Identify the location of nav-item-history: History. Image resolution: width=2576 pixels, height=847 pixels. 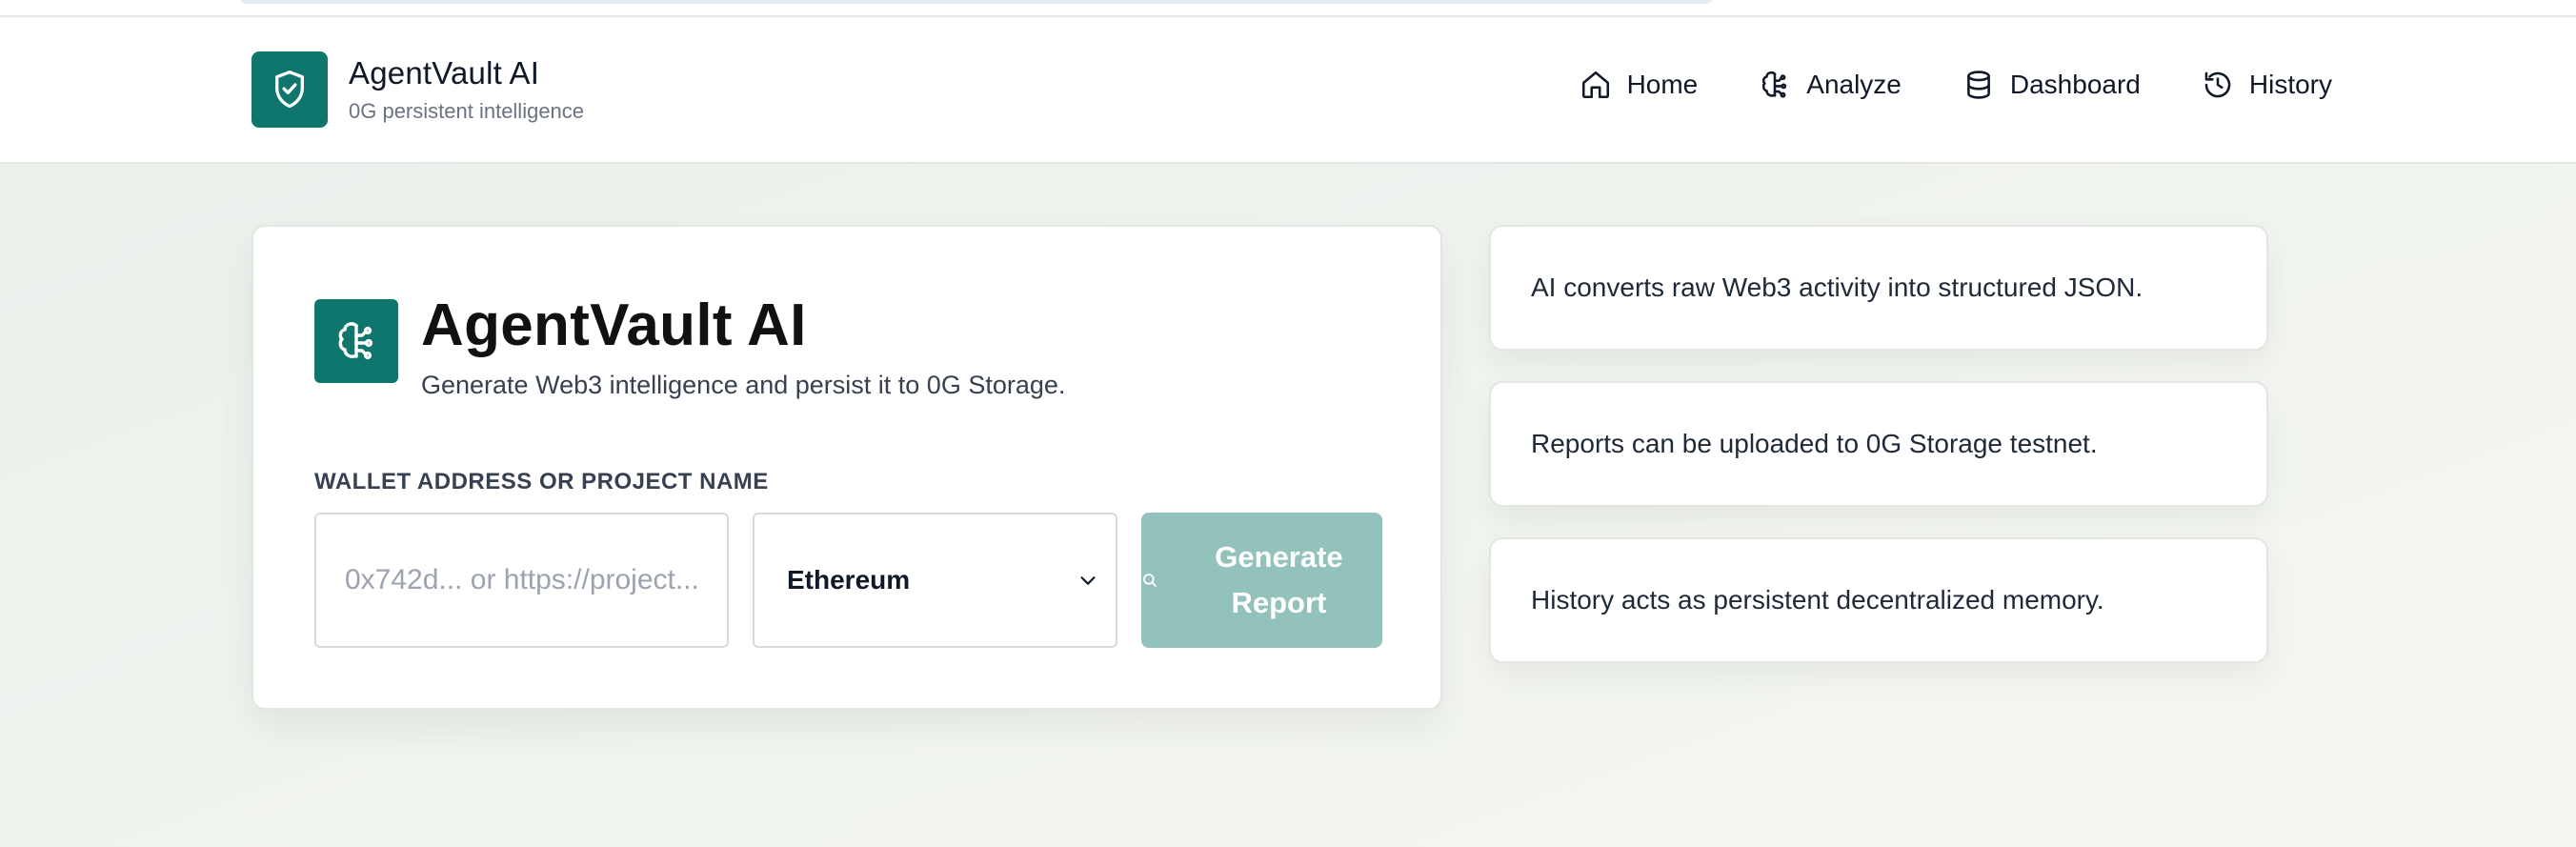
(2267, 85).